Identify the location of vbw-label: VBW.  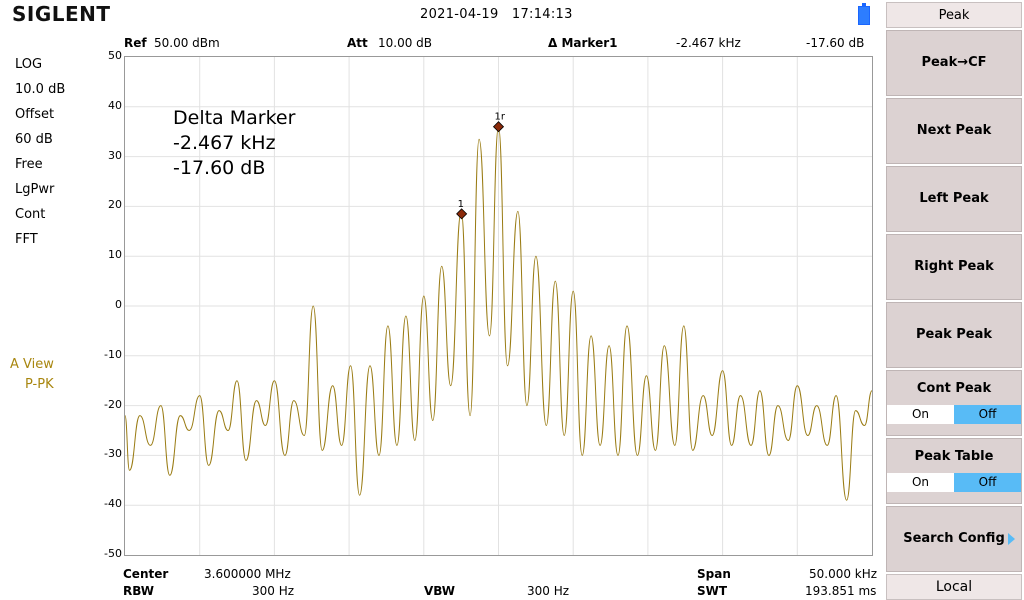
(440, 591).